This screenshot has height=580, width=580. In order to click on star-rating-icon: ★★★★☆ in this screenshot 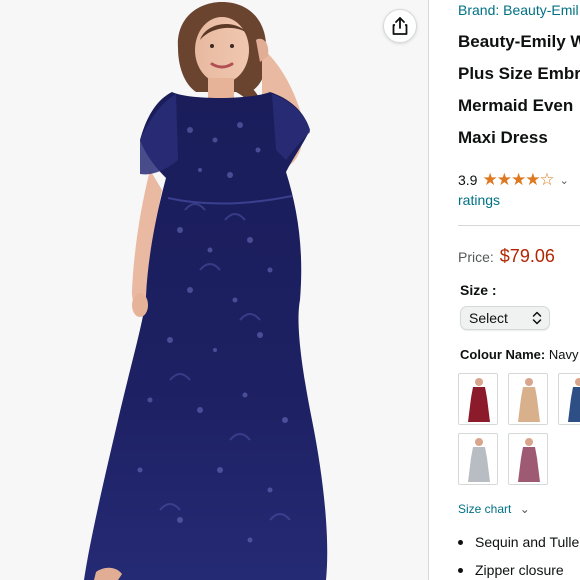, I will do `click(518, 180)`.